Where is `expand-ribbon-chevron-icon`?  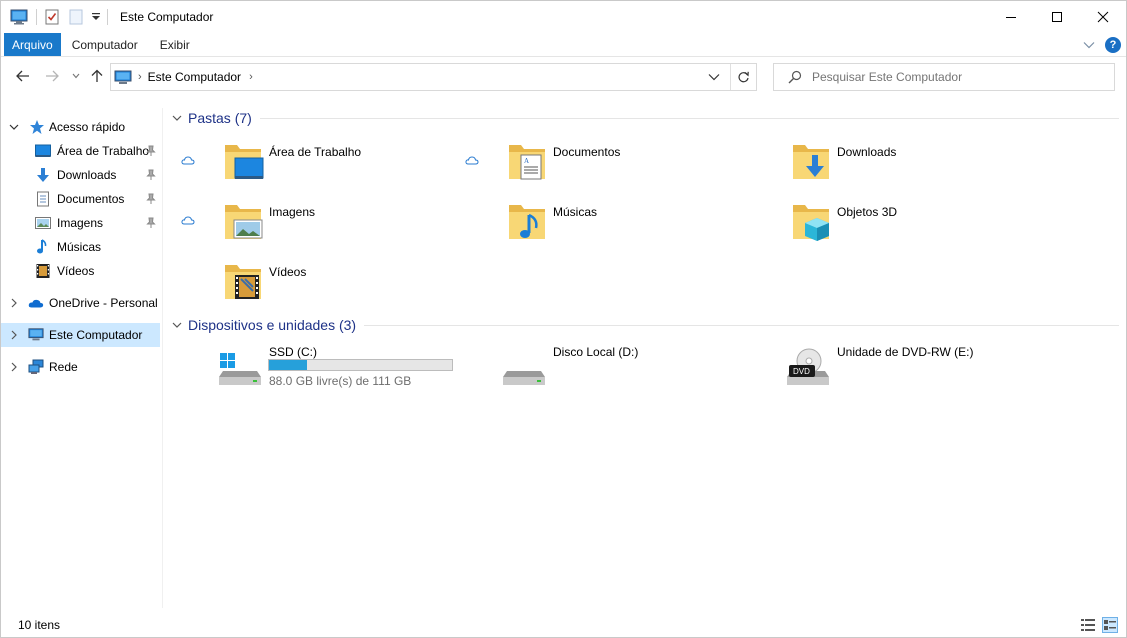 expand-ribbon-chevron-icon is located at coordinates (1089, 45).